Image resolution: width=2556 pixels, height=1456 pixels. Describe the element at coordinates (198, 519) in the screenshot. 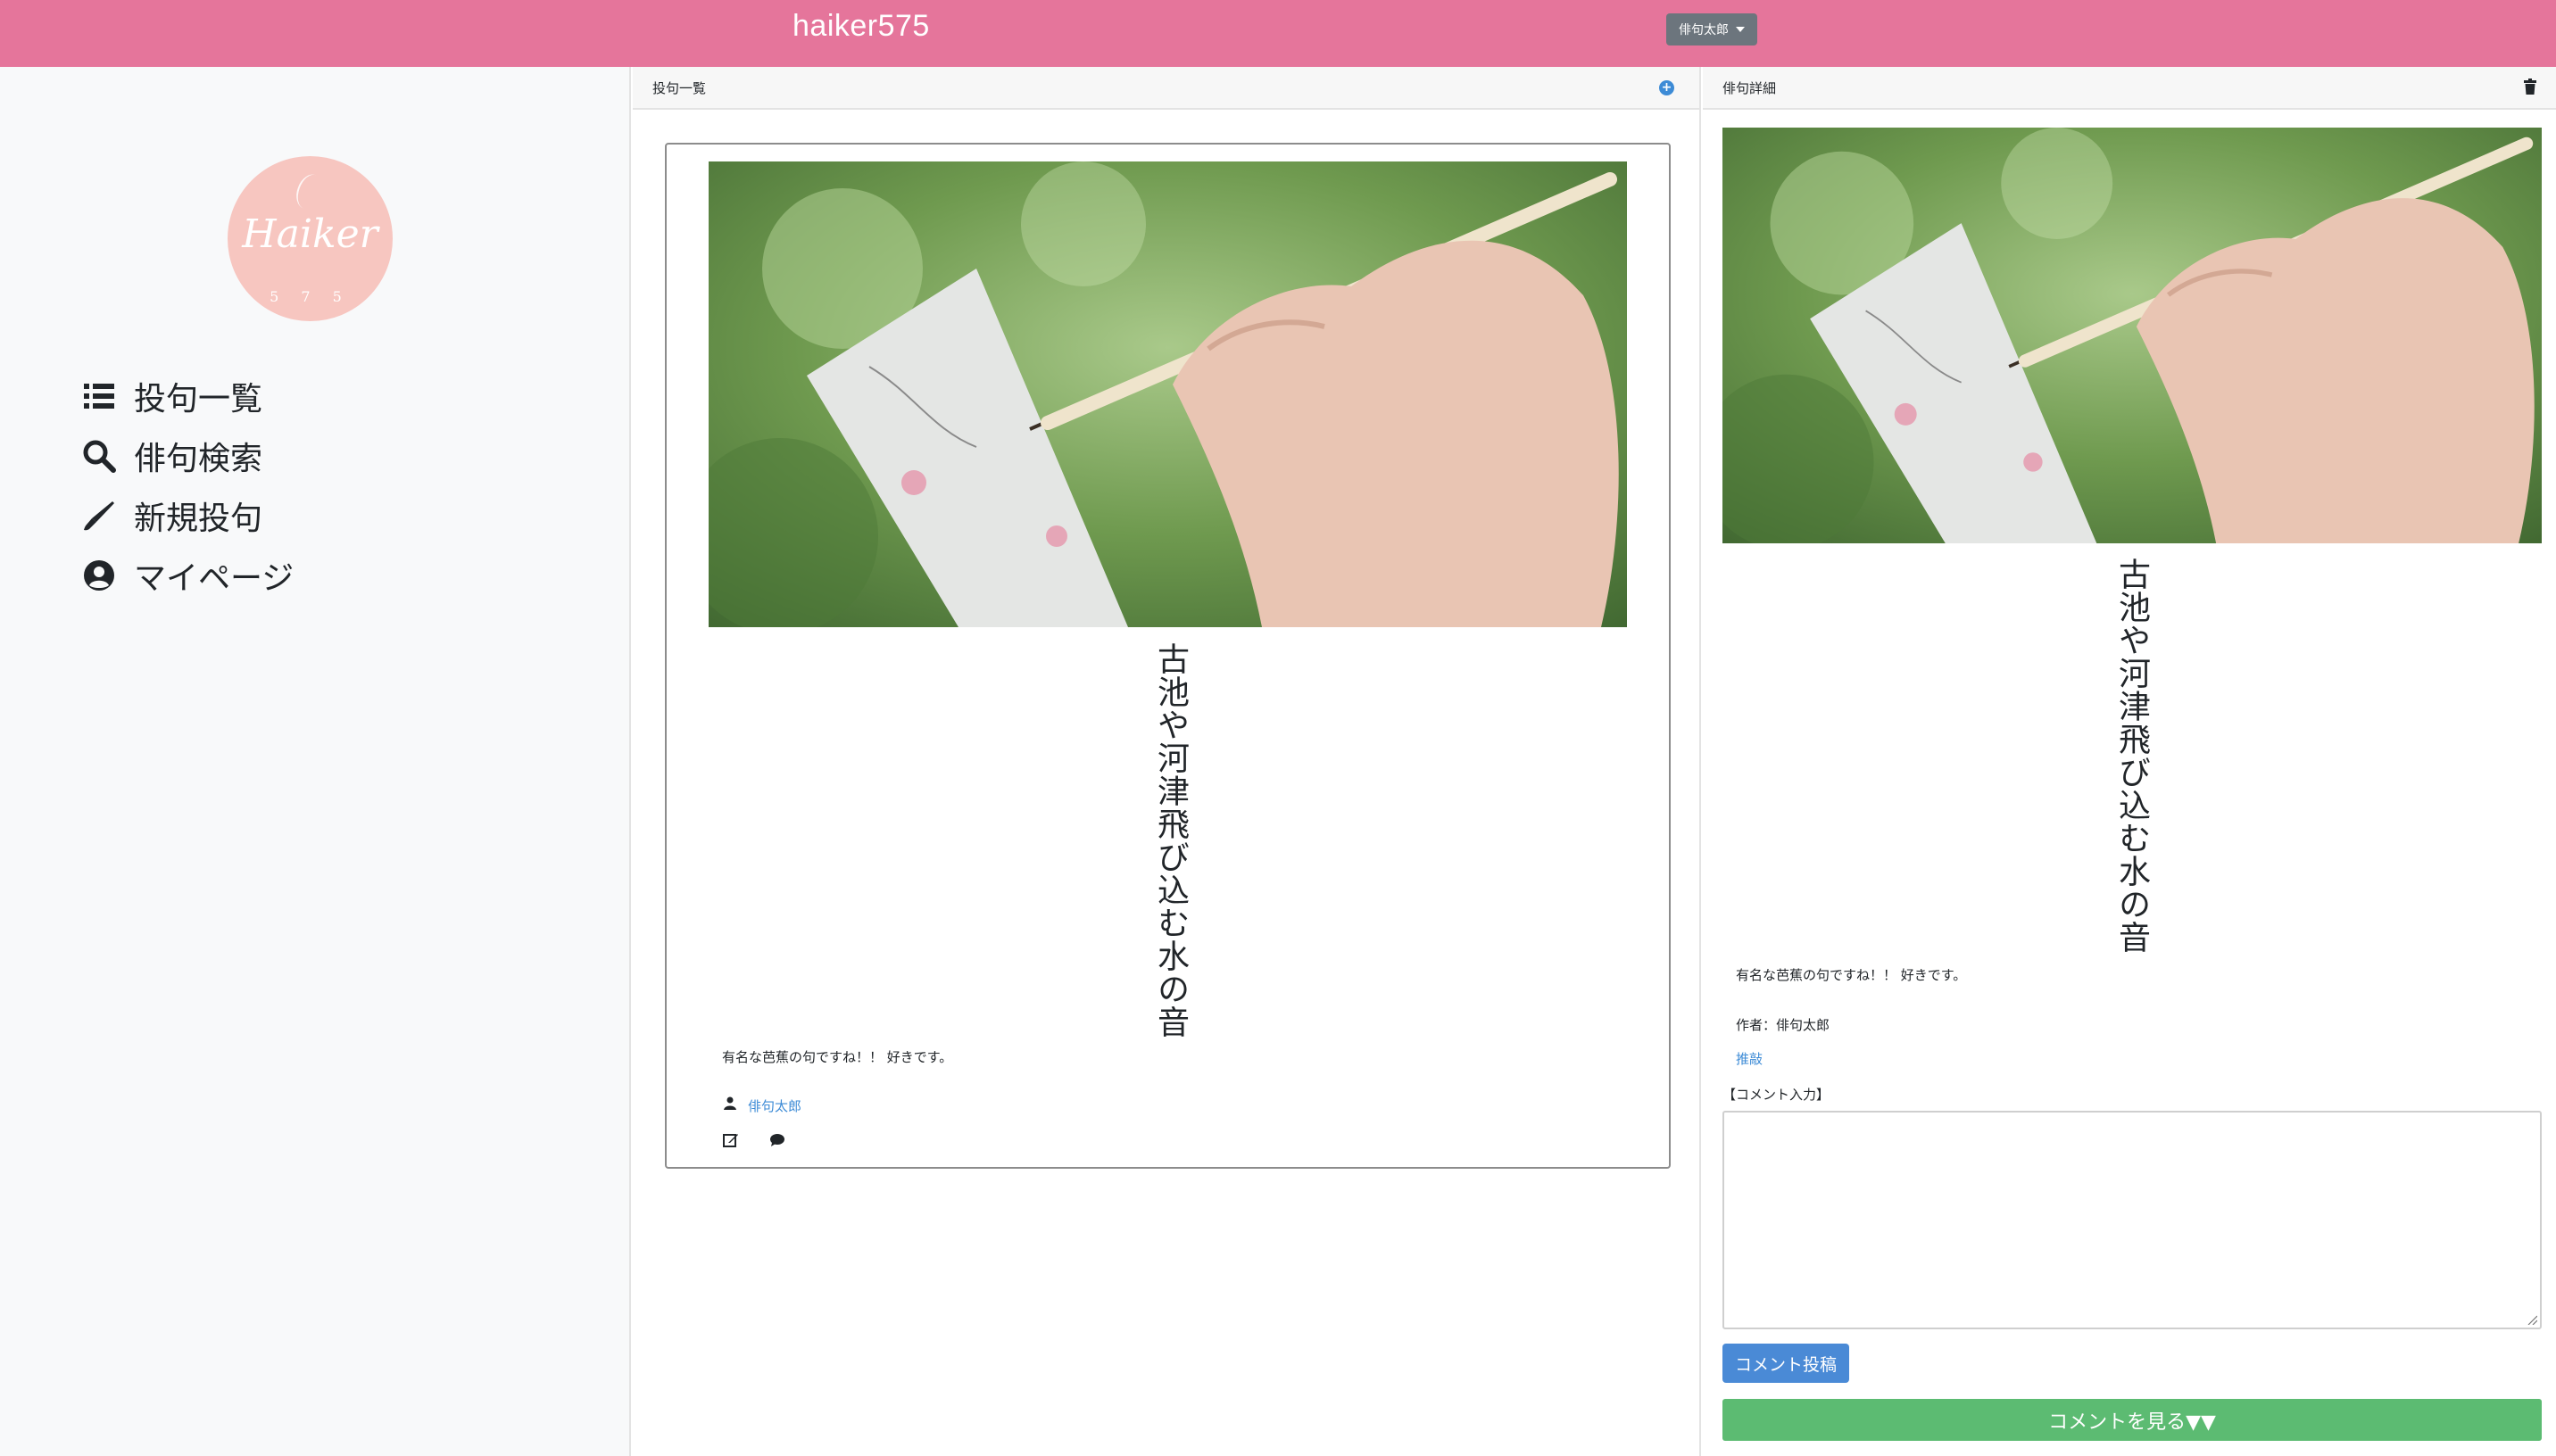

I see `sidebar-item-label: 新規投句` at that location.